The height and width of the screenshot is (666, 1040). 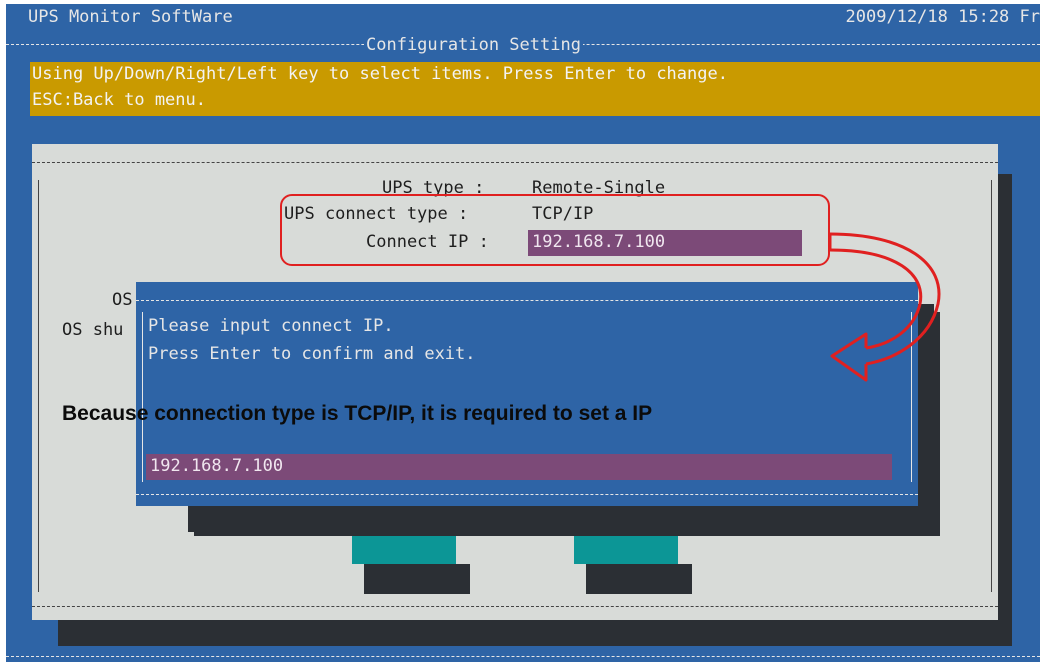 What do you see at coordinates (515, 162) in the screenshot?
I see `panel-top-border` at bounding box center [515, 162].